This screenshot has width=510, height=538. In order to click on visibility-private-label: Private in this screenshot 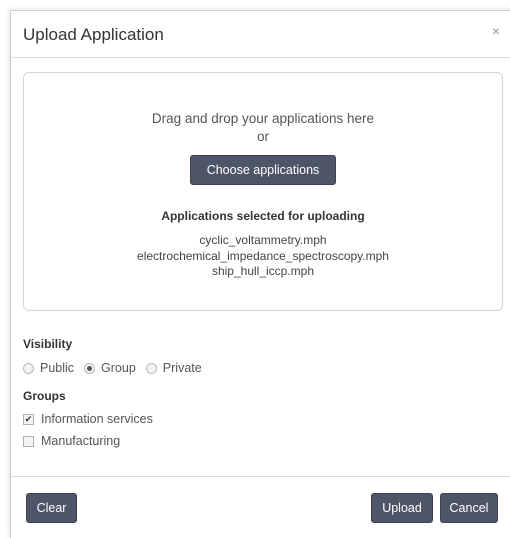, I will do `click(182, 368)`.